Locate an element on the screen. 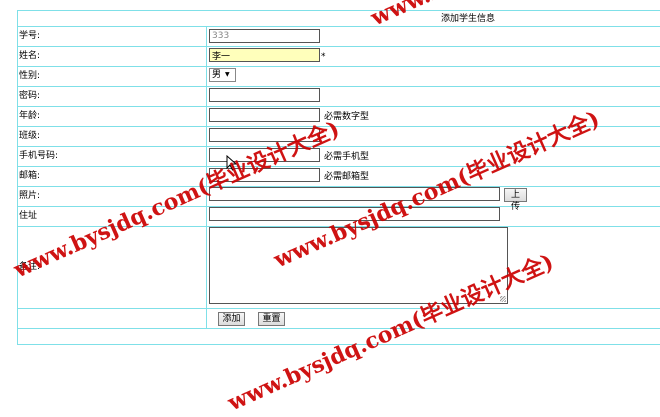 Image resolution: width=660 pixels, height=417 pixels. form-title: 添加学生信息 is located at coordinates (468, 19).